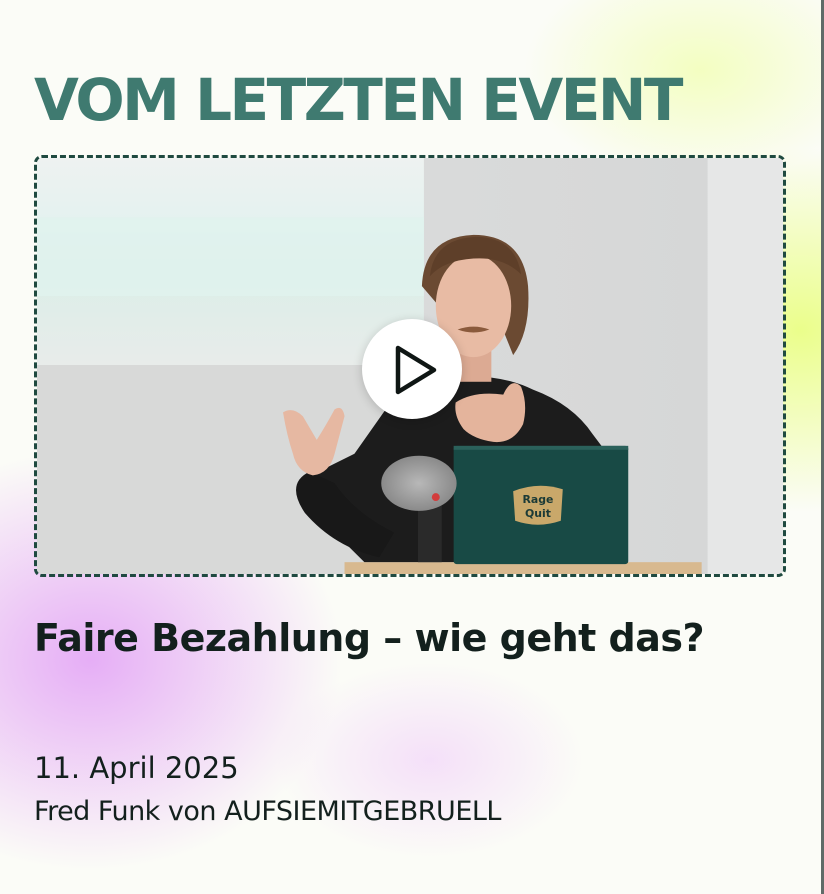 Image resolution: width=824 pixels, height=894 pixels. What do you see at coordinates (538, 513) in the screenshot?
I see `laptop-sticker-line2: Quit` at bounding box center [538, 513].